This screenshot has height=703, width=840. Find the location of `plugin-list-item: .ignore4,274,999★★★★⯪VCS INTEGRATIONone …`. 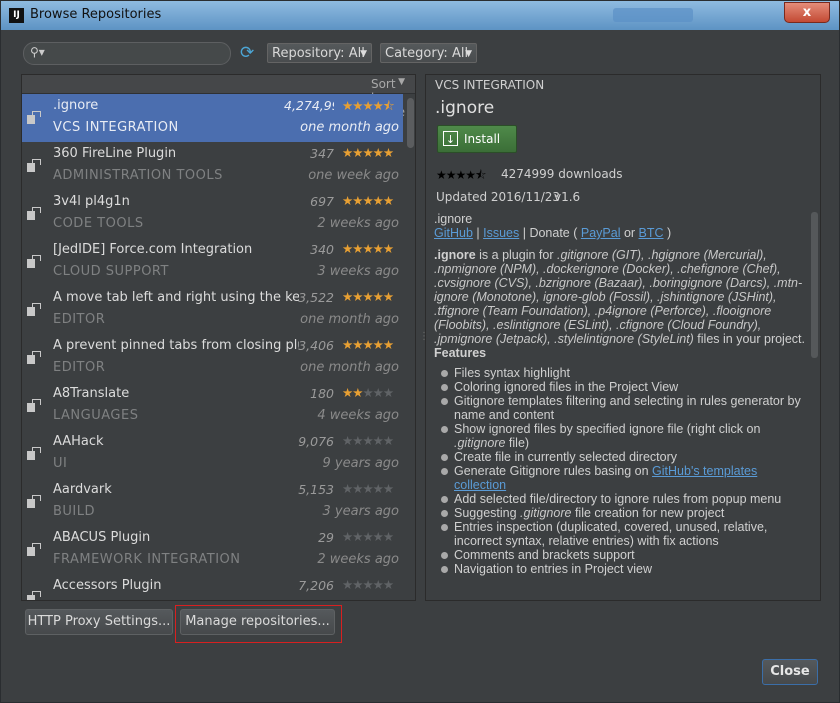

plugin-list-item: .ignore4,274,999★★★★⯪VCS INTEGRATIONone … is located at coordinates (212, 118).